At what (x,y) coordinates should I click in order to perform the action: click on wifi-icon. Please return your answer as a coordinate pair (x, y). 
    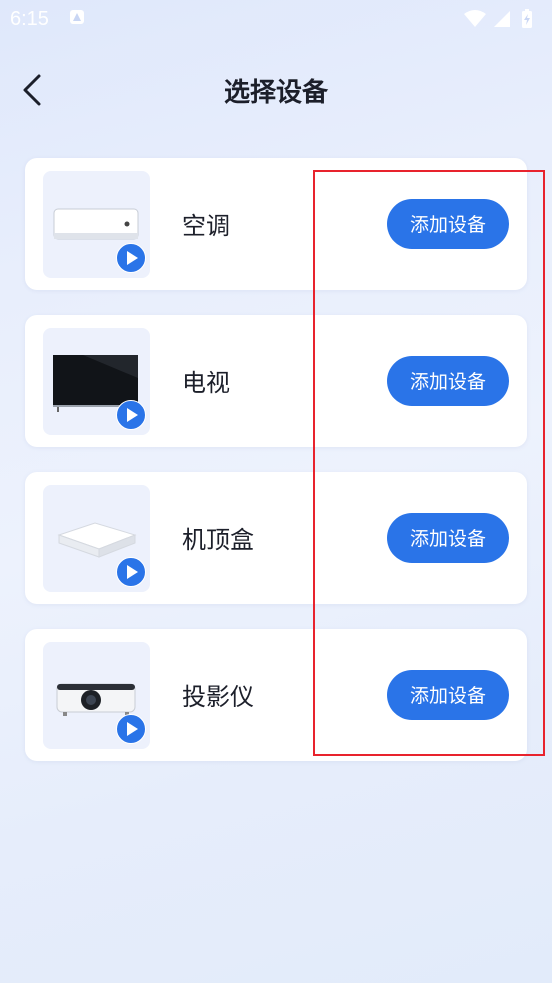
    Looking at the image, I should click on (475, 18).